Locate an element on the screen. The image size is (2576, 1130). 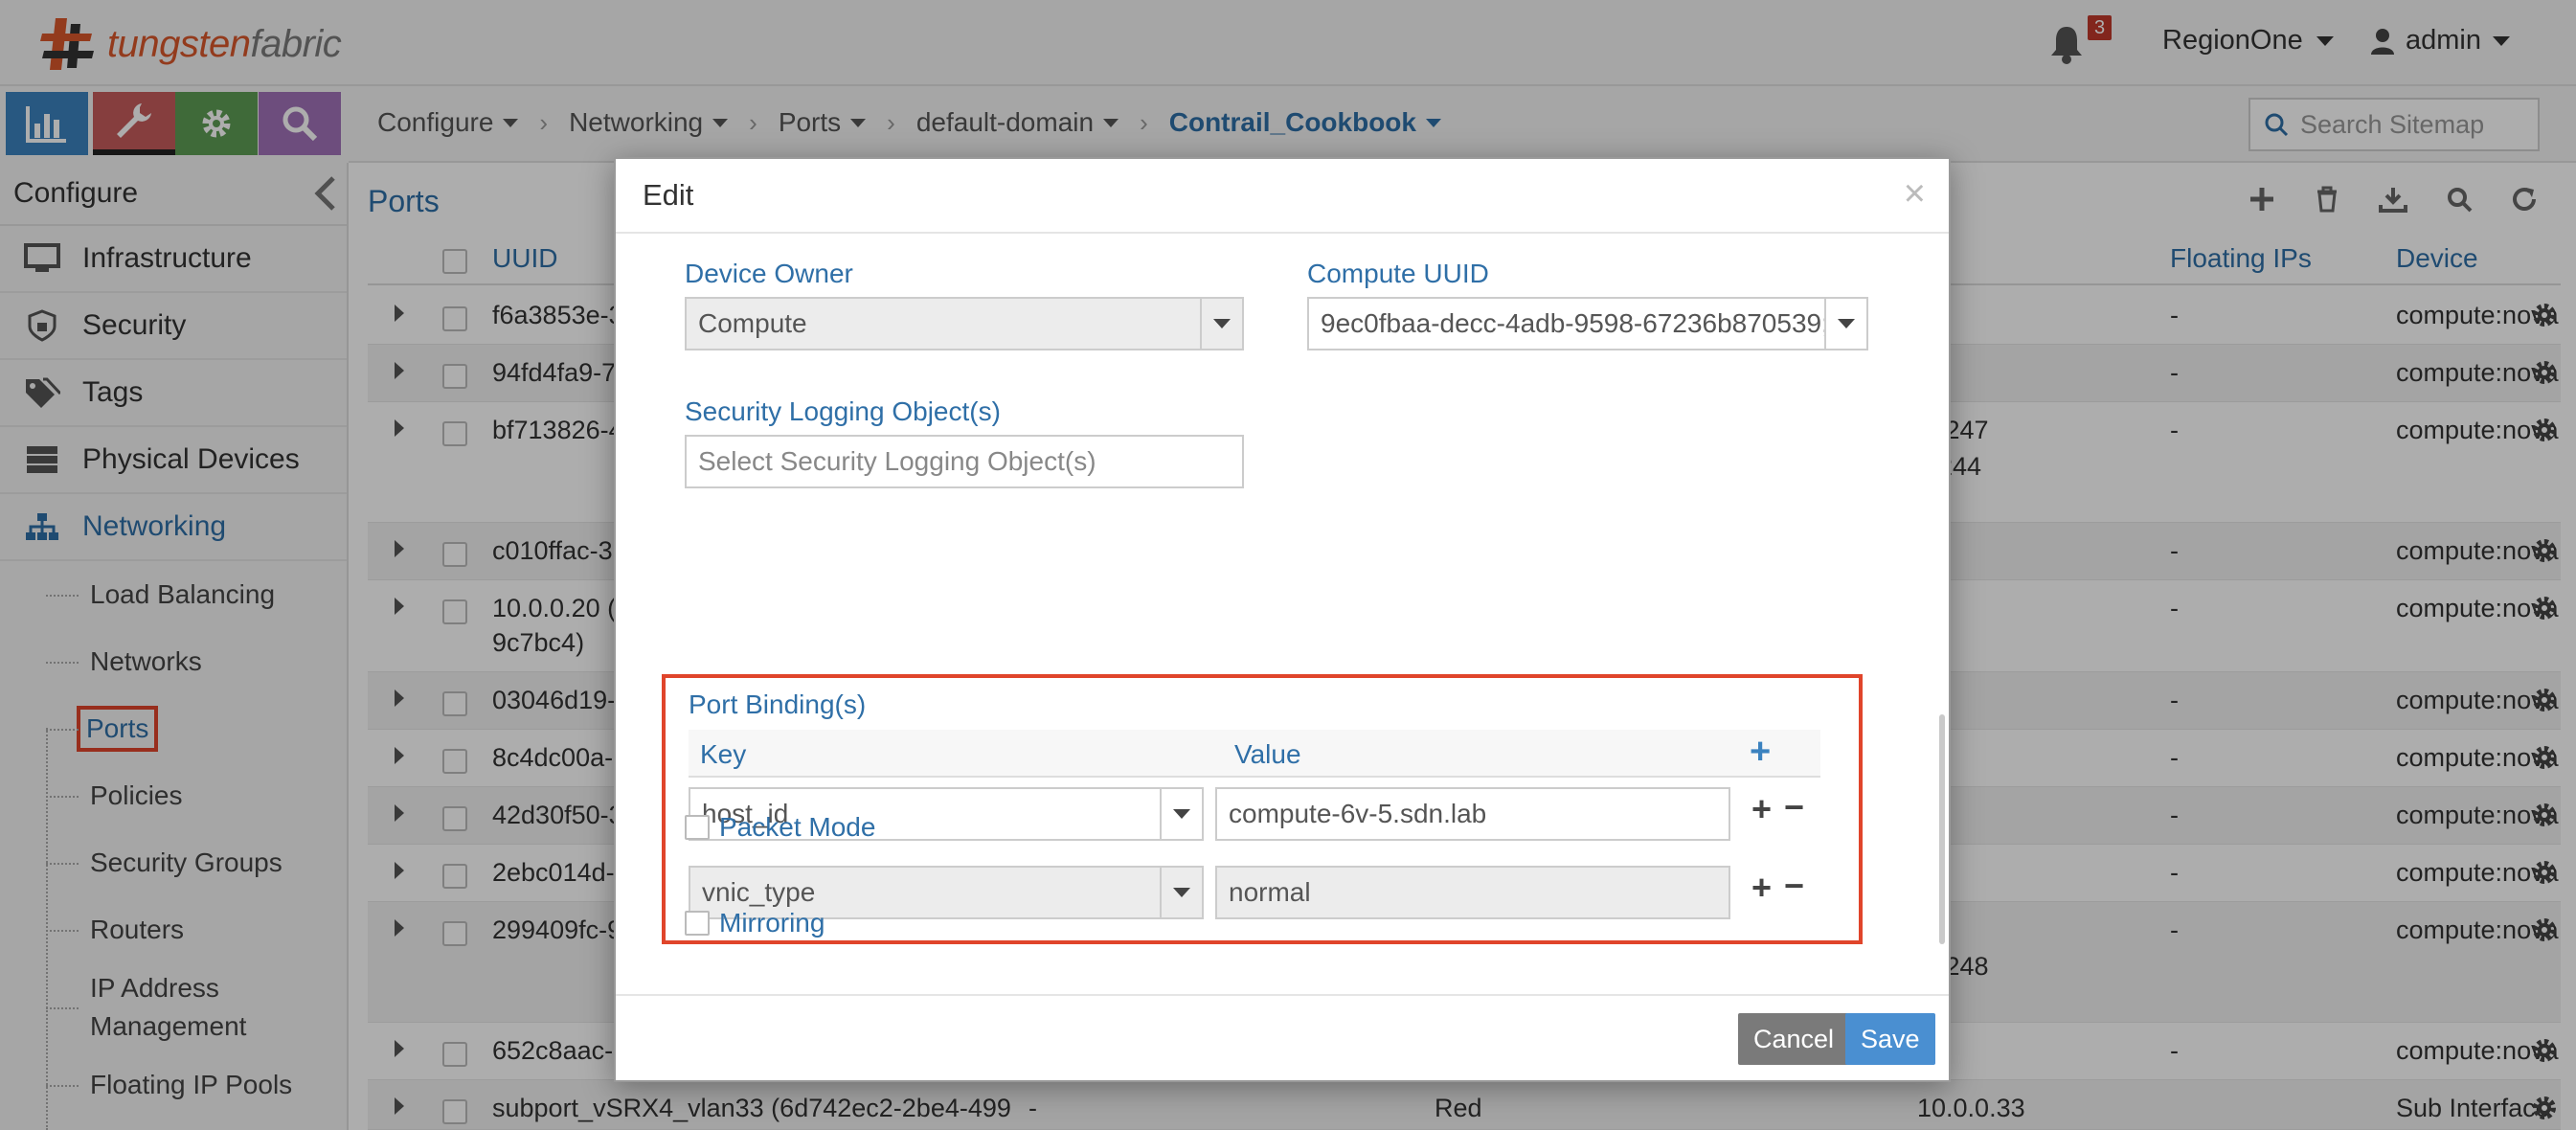
save-button: Save is located at coordinates (1890, 1039).